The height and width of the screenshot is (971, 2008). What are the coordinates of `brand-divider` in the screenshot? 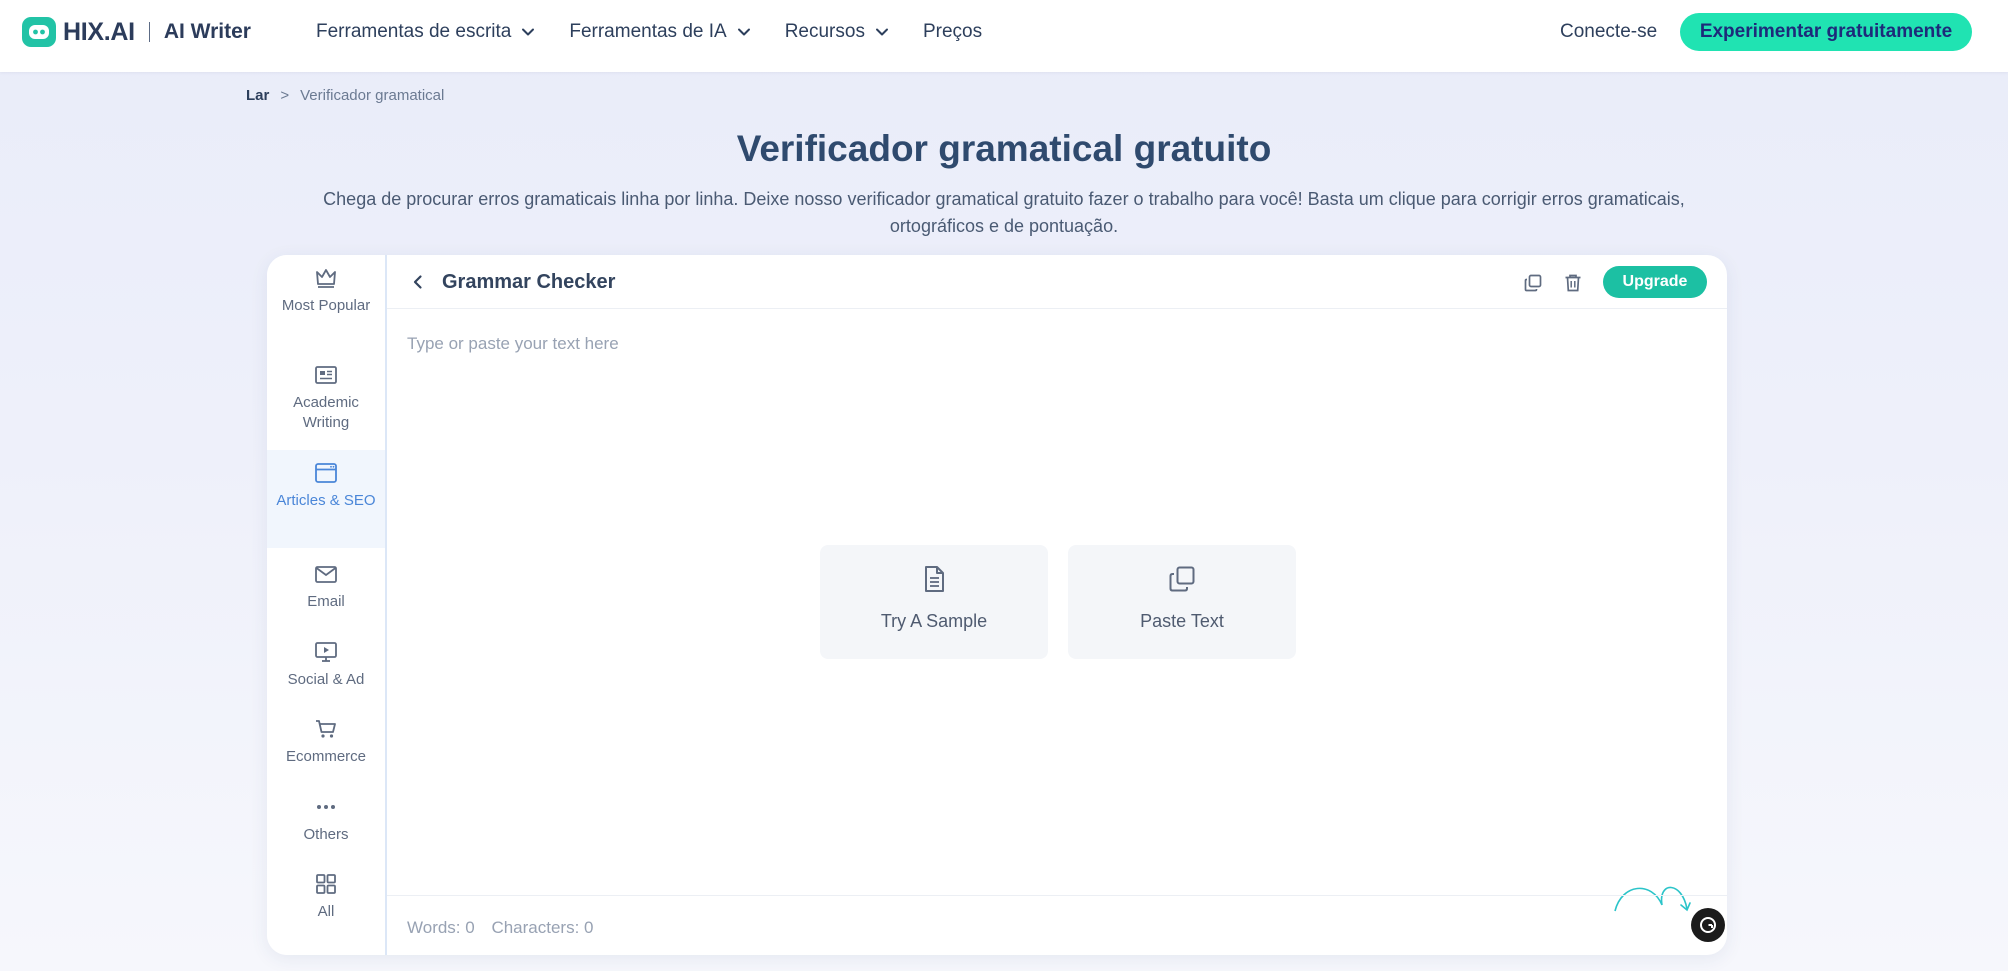 It's located at (149, 32).